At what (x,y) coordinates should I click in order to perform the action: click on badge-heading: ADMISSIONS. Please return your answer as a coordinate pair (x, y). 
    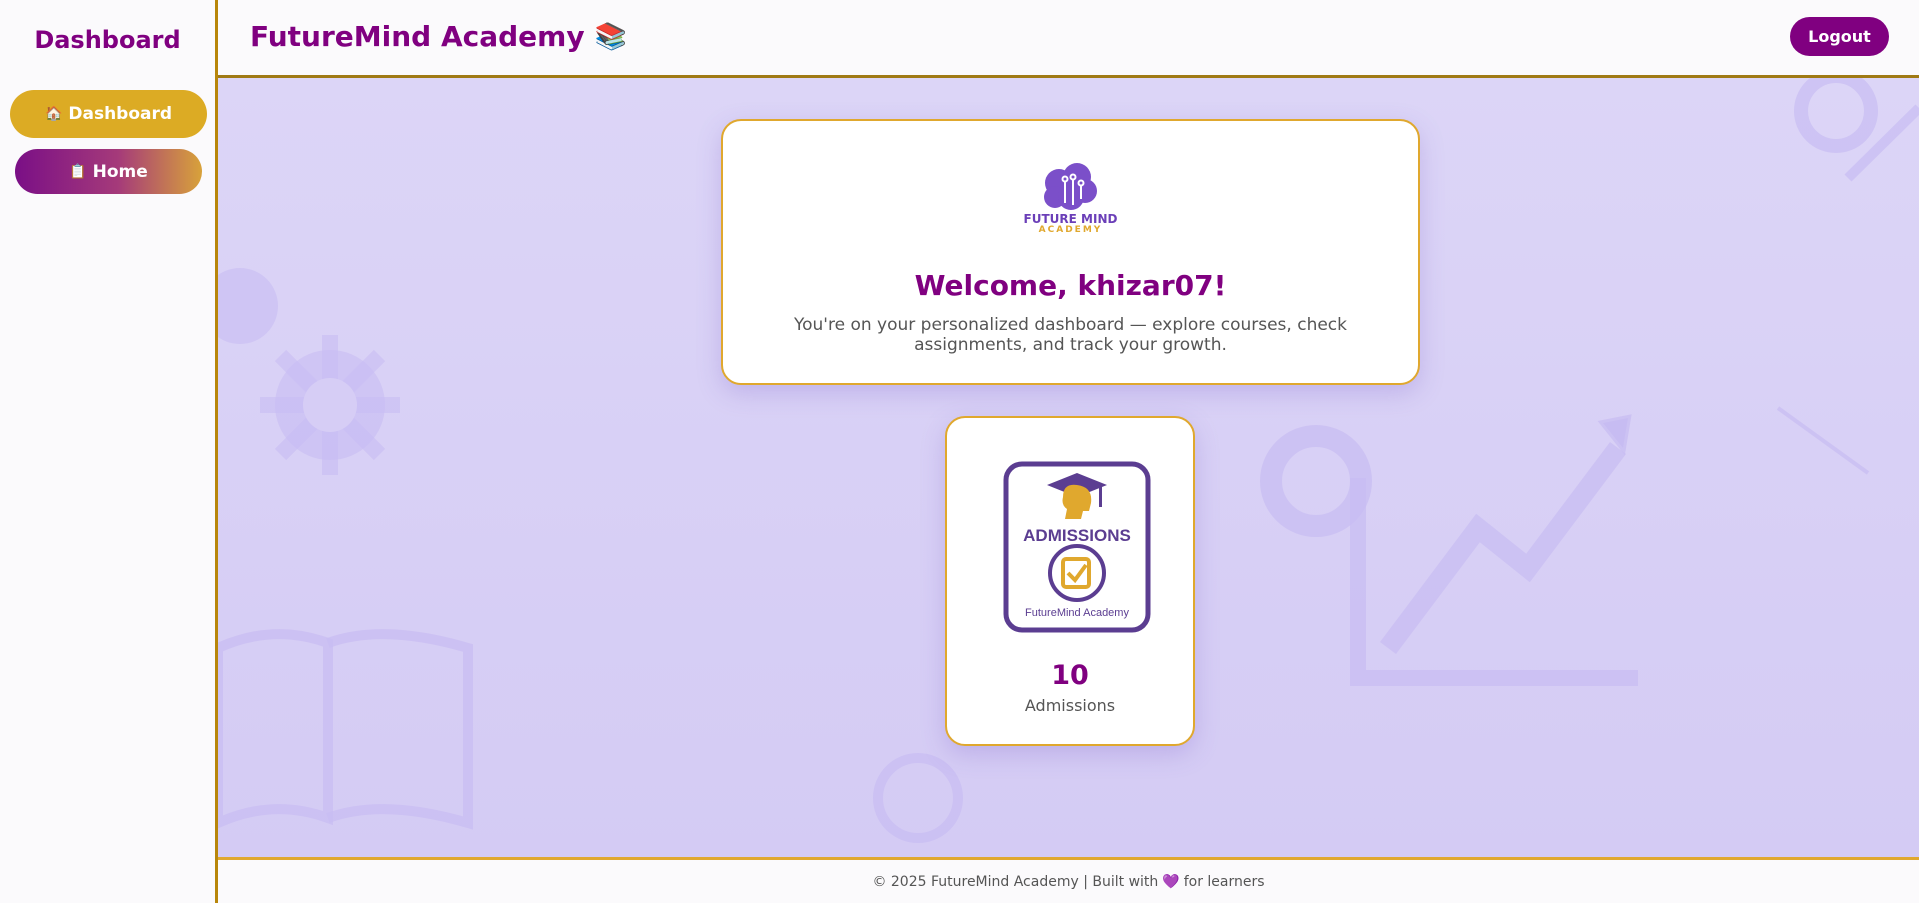
    Looking at the image, I should click on (1077, 535).